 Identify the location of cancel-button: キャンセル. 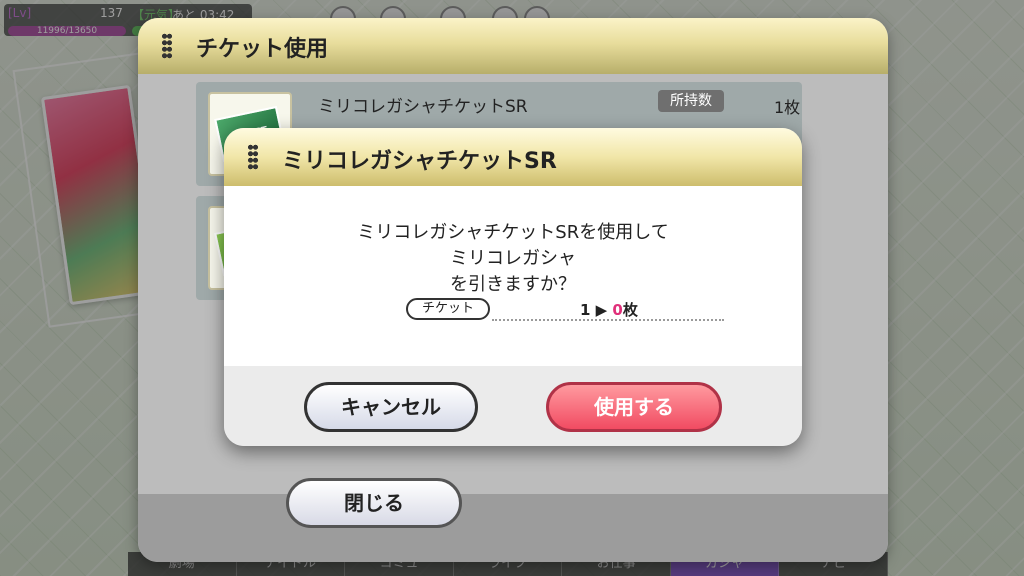
(391, 407).